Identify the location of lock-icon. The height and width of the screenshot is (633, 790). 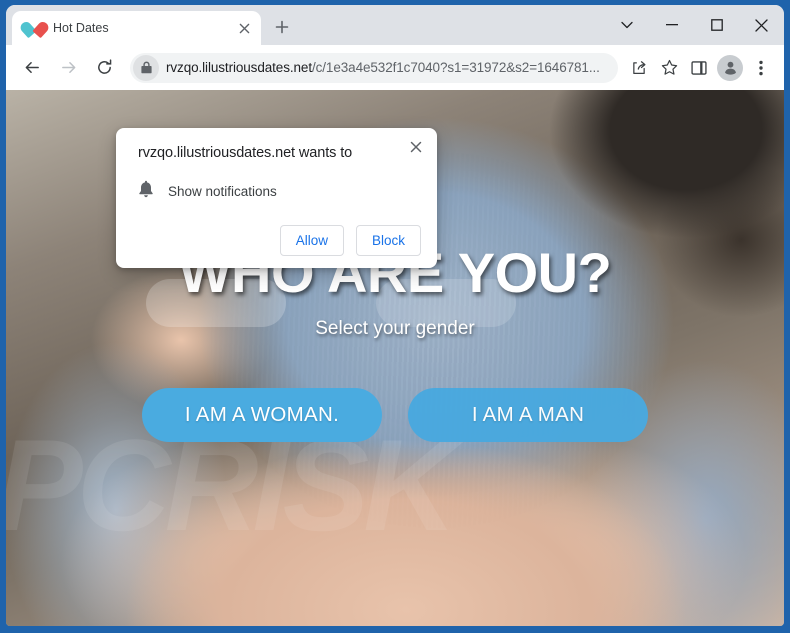
(146, 67).